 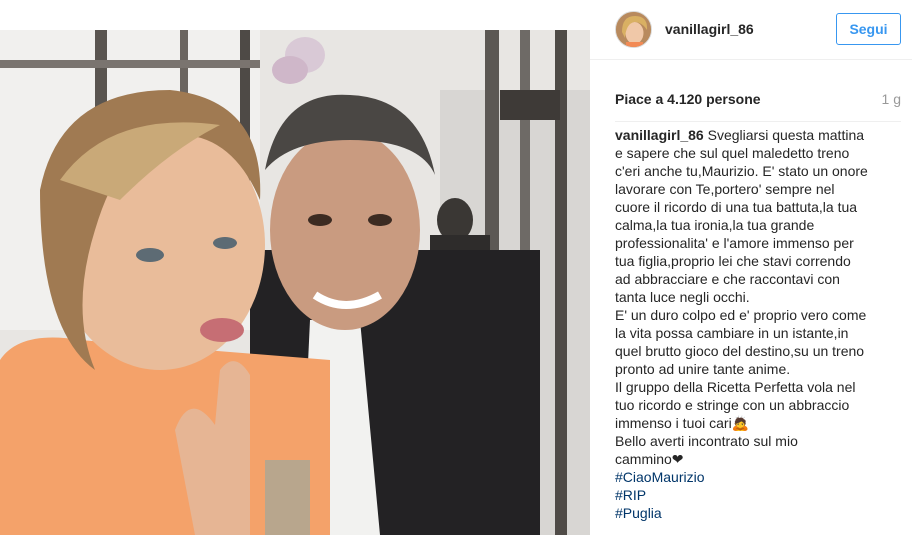 What do you see at coordinates (706, 441) in the screenshot?
I see `caption-line: Bello averti incontrato sul mio` at bounding box center [706, 441].